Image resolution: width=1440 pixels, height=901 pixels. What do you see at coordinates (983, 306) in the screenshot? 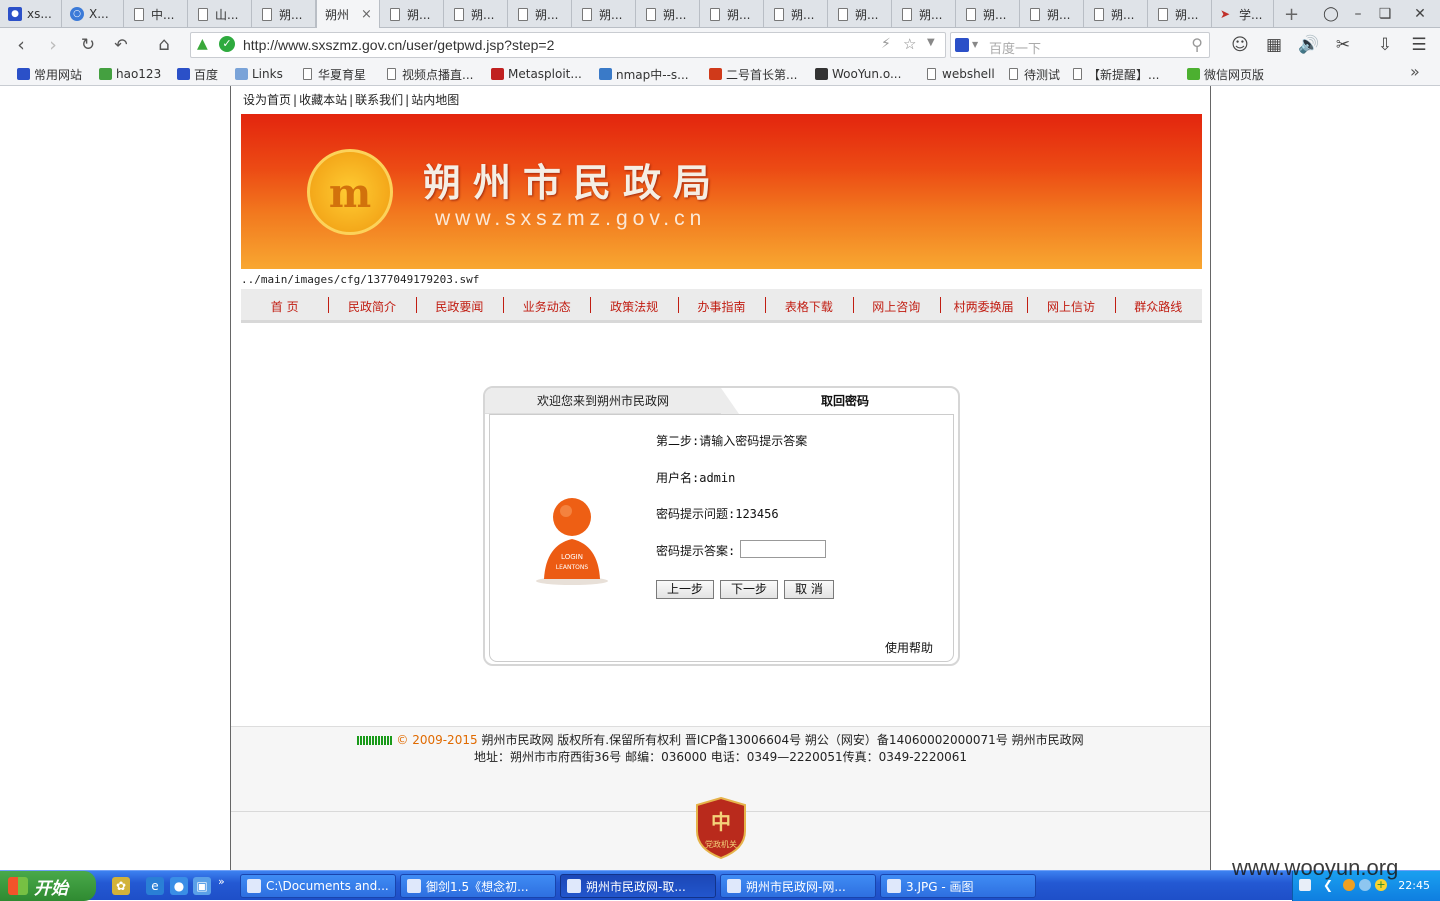
I see `nav-item: 村两委换届` at bounding box center [983, 306].